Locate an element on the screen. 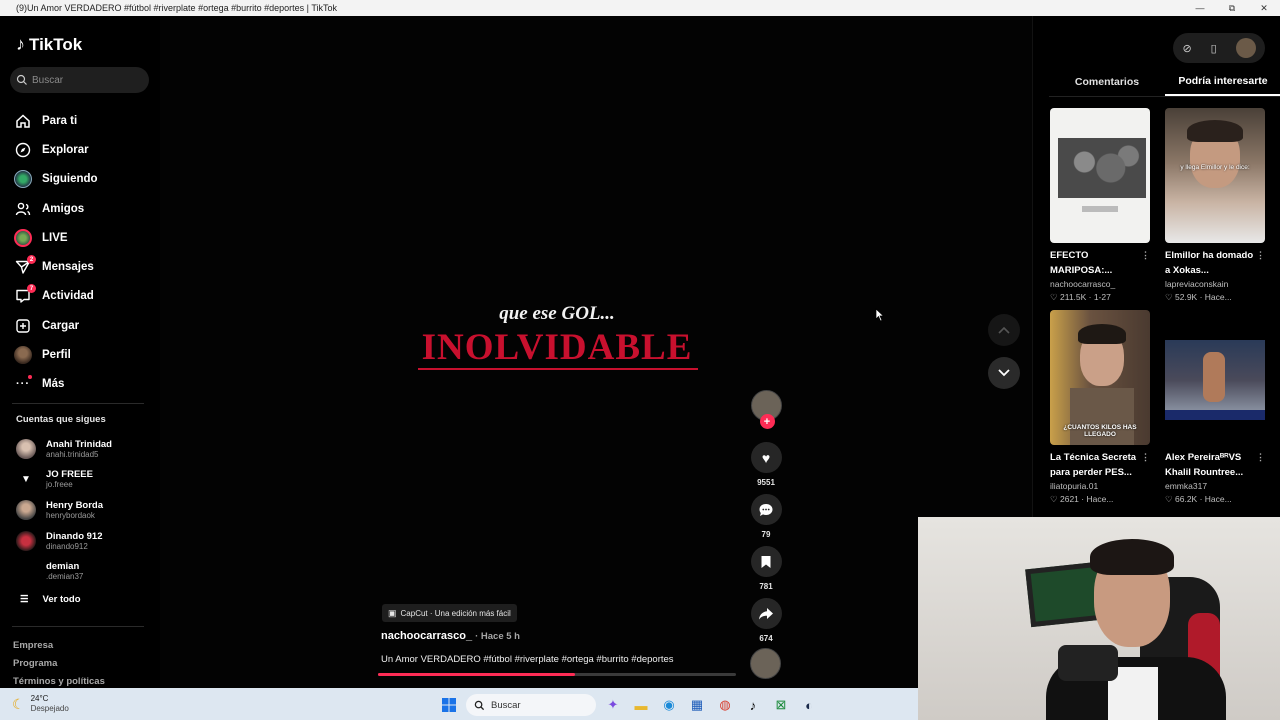  nav-item-mensajes: 2 Mensajes is located at coordinates (56, 266).